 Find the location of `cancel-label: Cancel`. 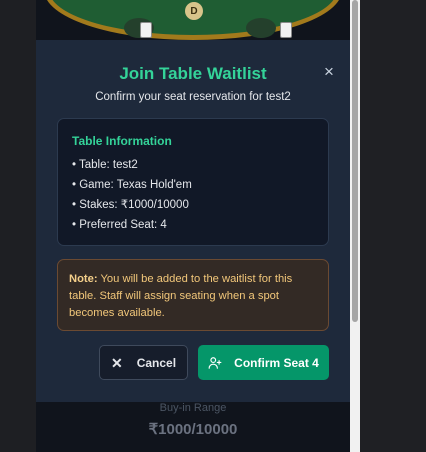

cancel-label: Cancel is located at coordinates (156, 362).